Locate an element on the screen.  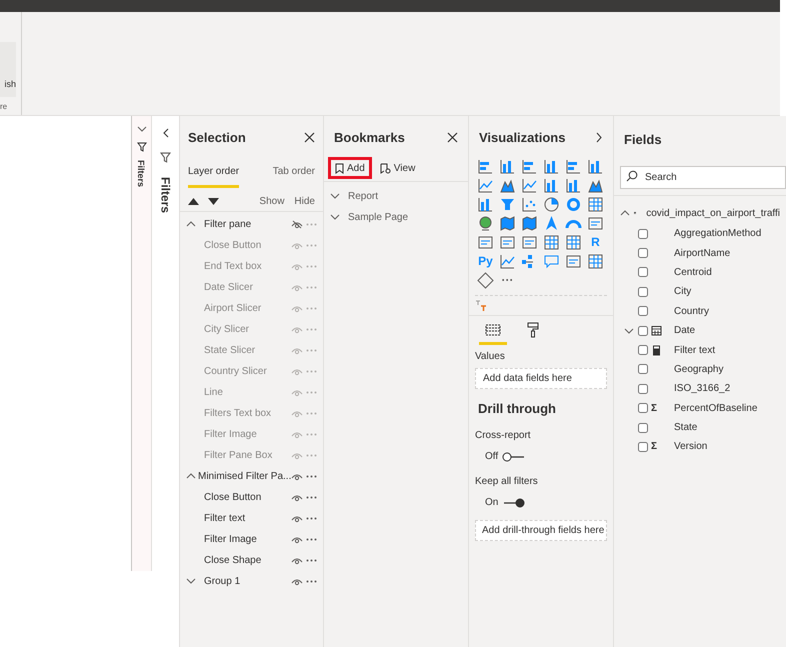
text-format-icon is located at coordinates (481, 305).